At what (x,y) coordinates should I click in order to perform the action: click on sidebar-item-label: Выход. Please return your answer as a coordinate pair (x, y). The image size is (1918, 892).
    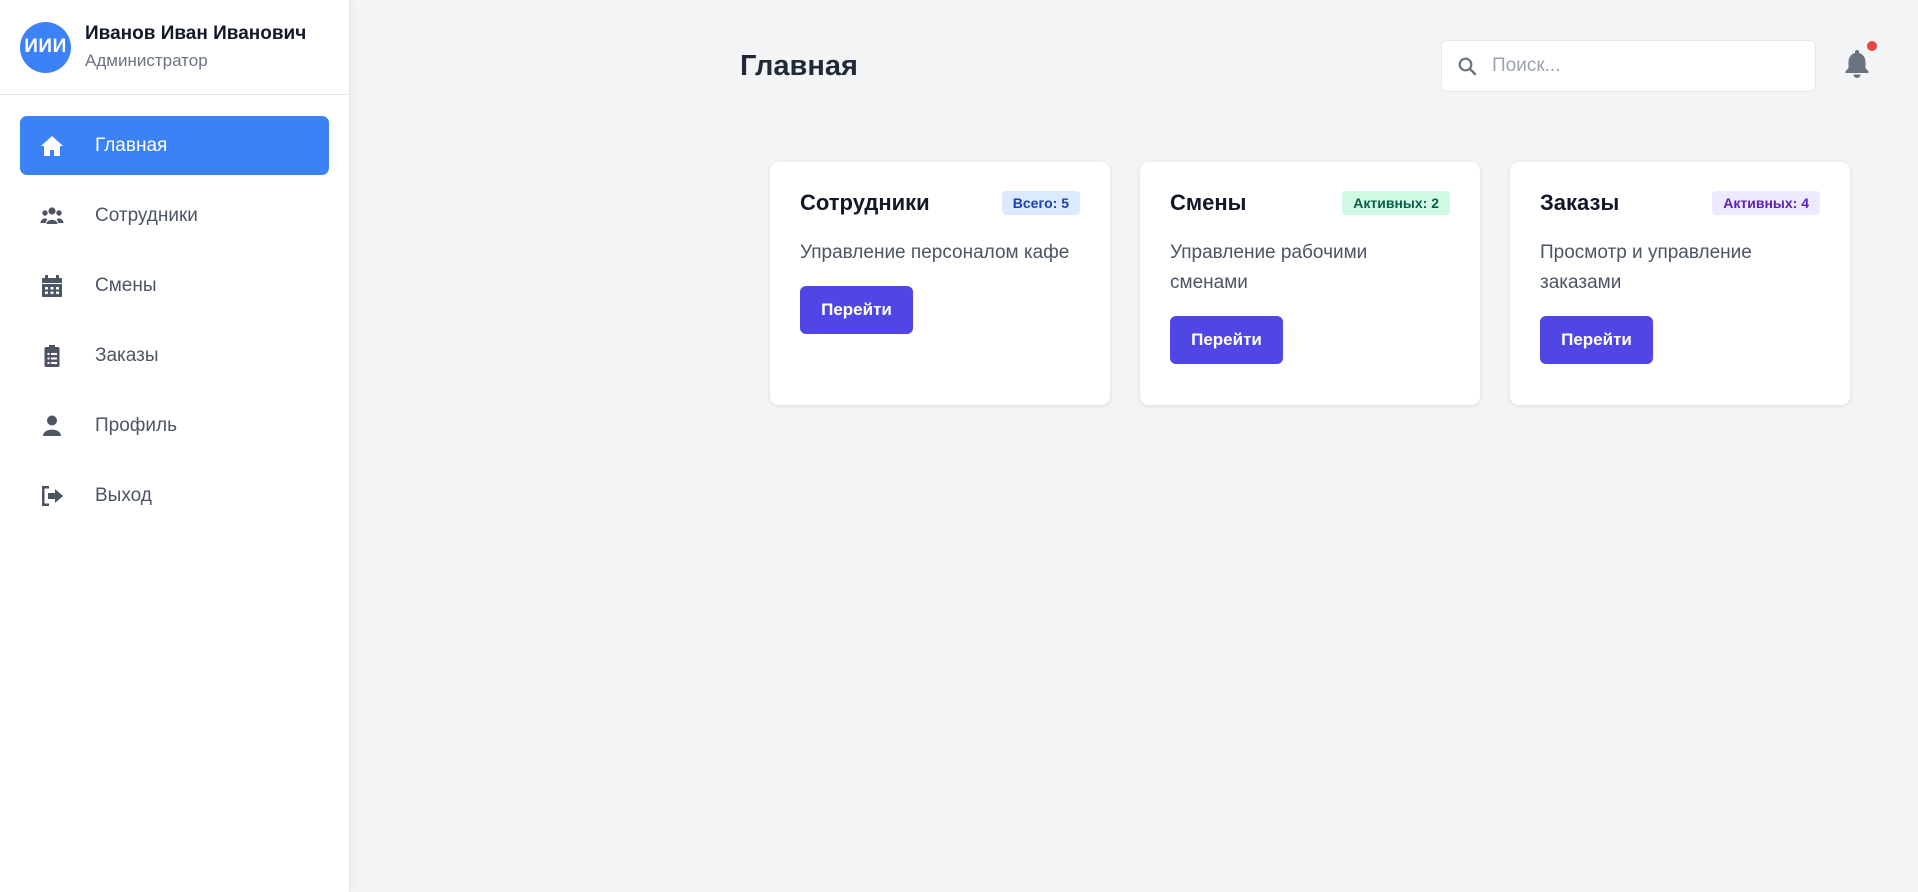
    Looking at the image, I should click on (123, 495).